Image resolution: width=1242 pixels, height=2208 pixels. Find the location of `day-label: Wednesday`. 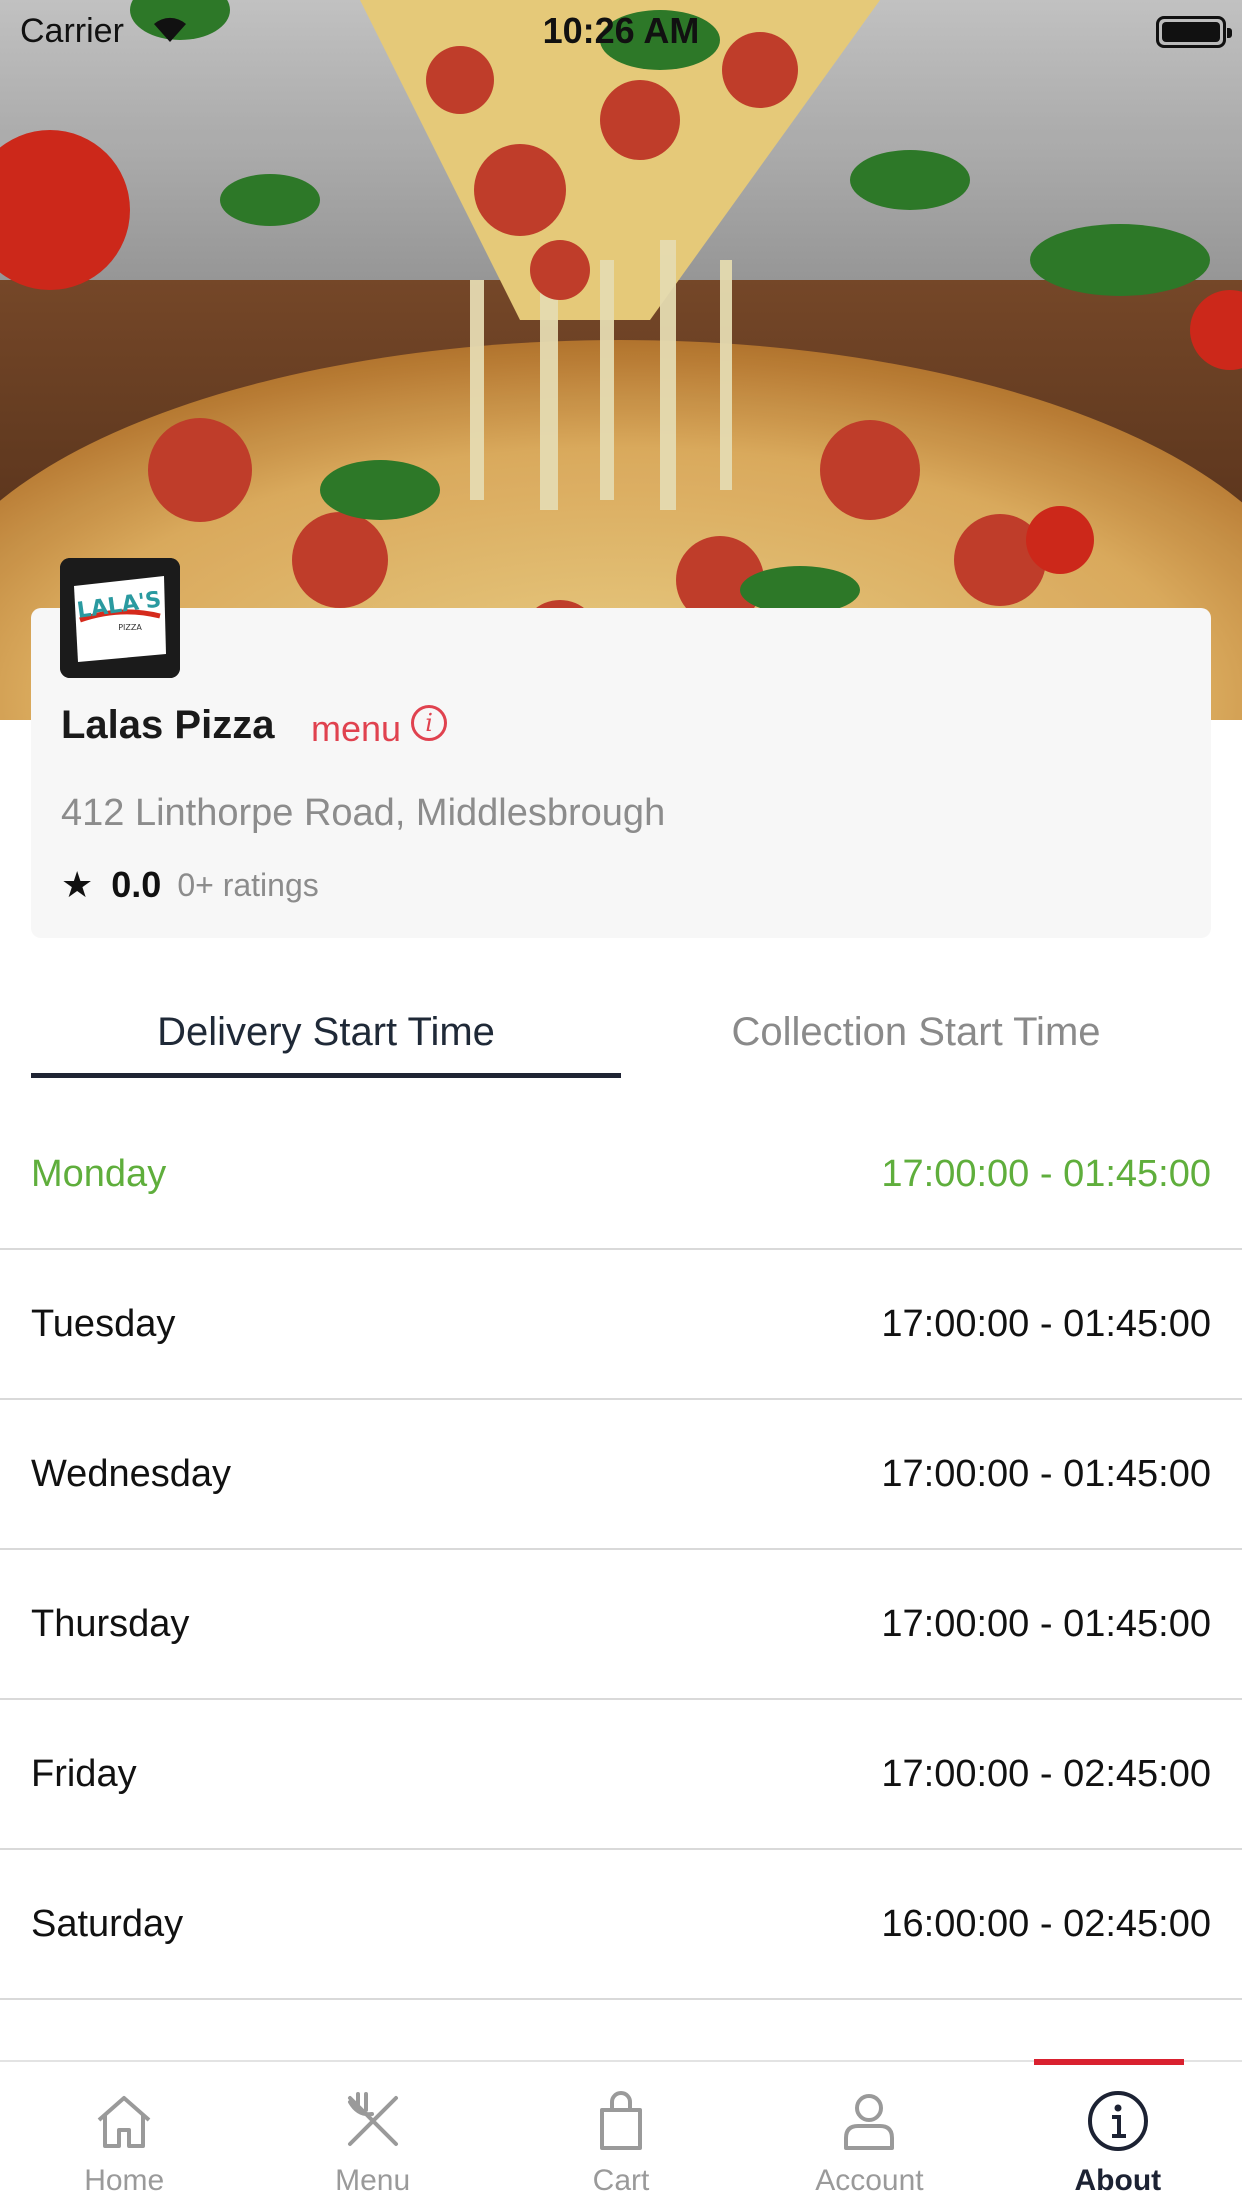

day-label: Wednesday is located at coordinates (131, 1473).